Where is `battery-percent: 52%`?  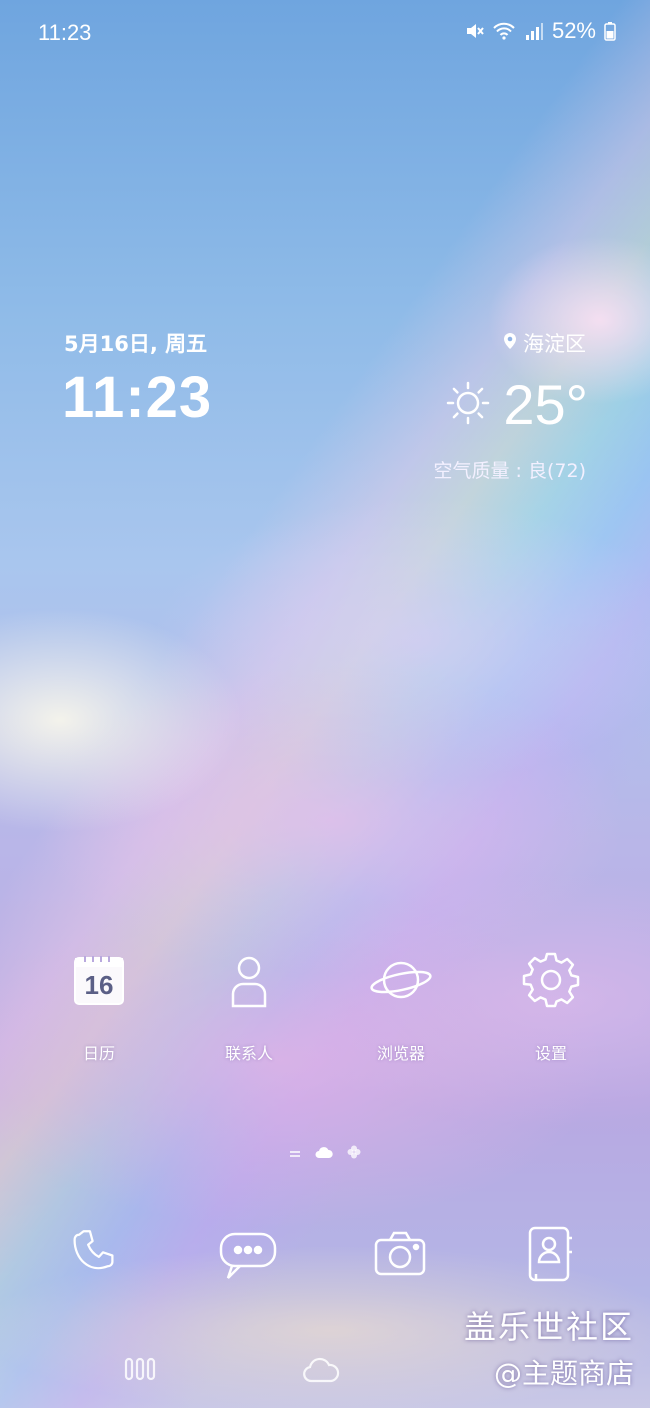
battery-percent: 52% is located at coordinates (573, 30).